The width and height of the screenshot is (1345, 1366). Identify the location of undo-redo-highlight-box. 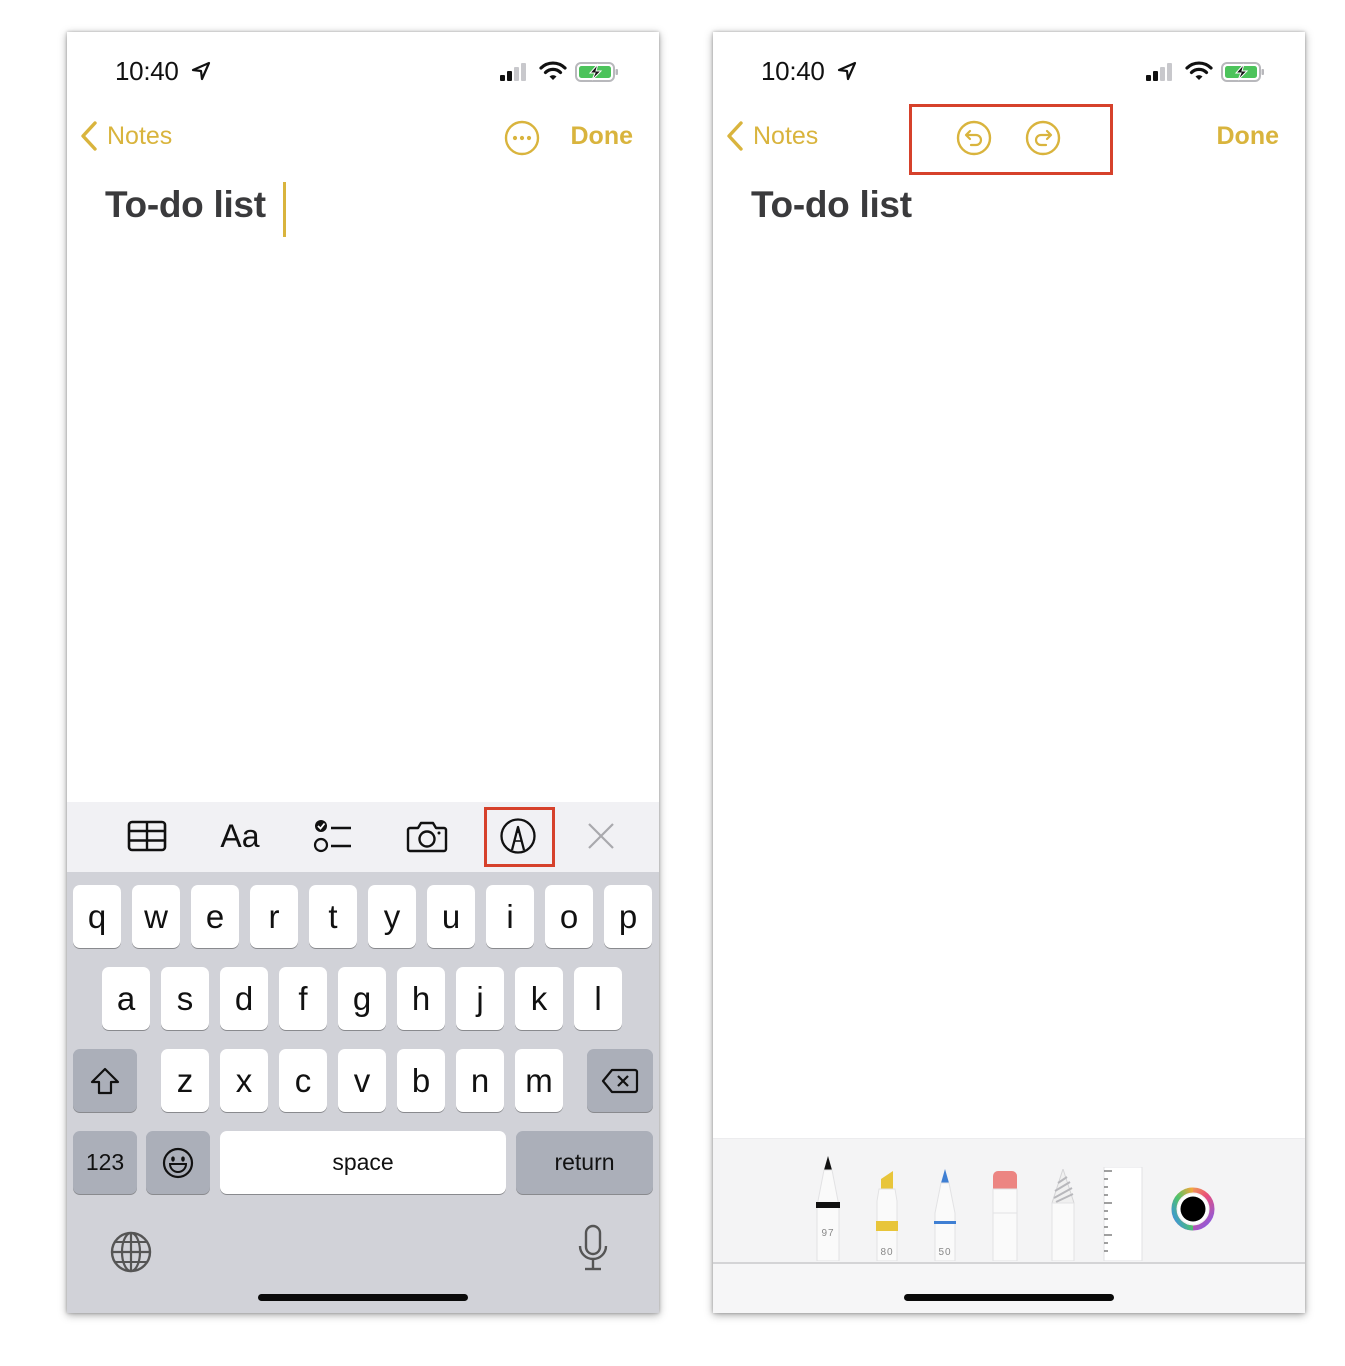
(1011, 139).